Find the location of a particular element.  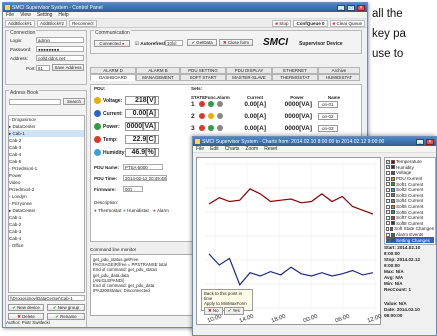

check-icon: ✔ is located at coordinates (229, 310).